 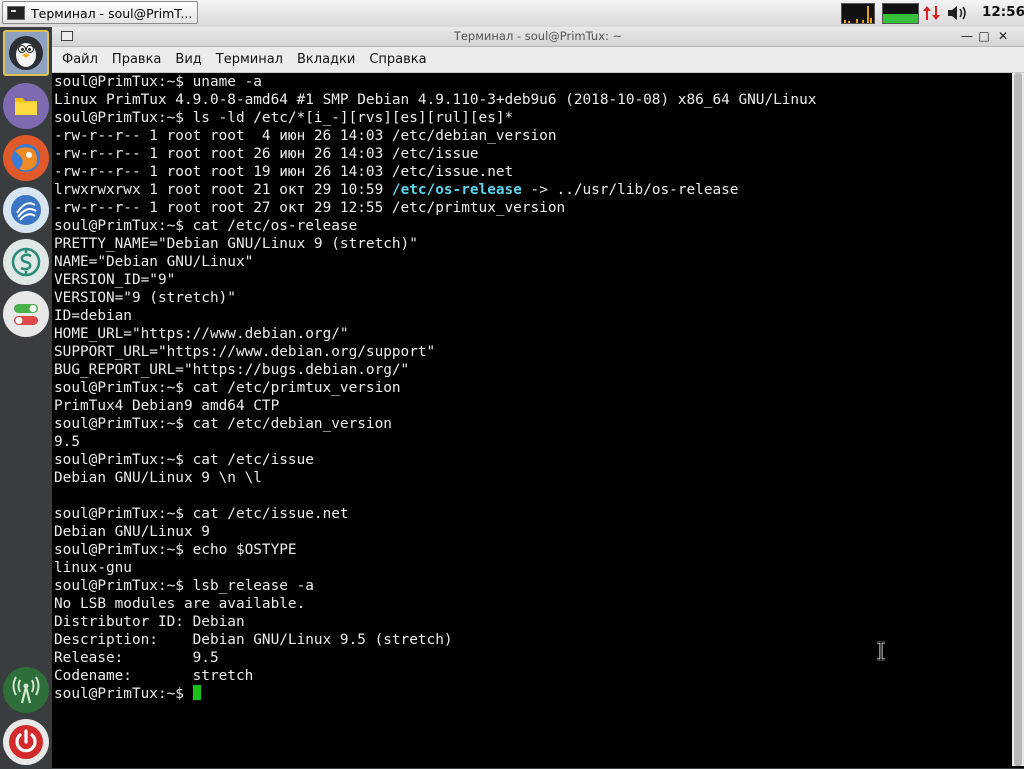 I want to click on menu-help: Справка, so click(x=397, y=59).